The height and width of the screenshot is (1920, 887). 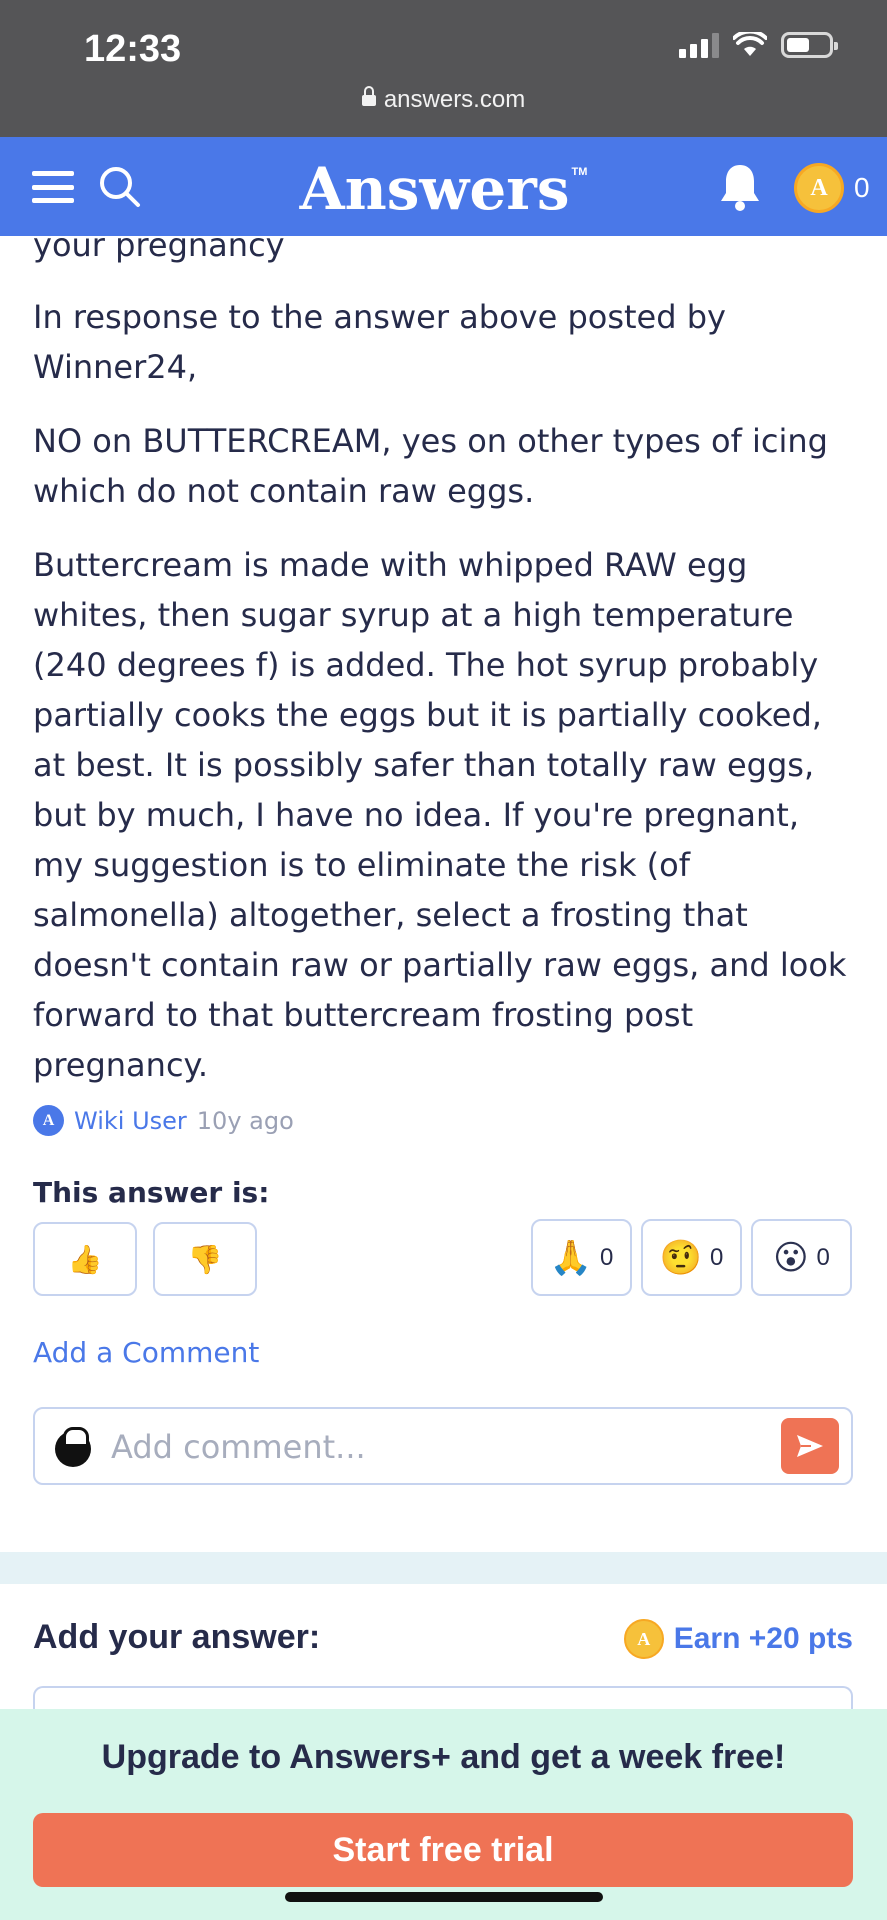 I want to click on wifi-icon, so click(x=750, y=44).